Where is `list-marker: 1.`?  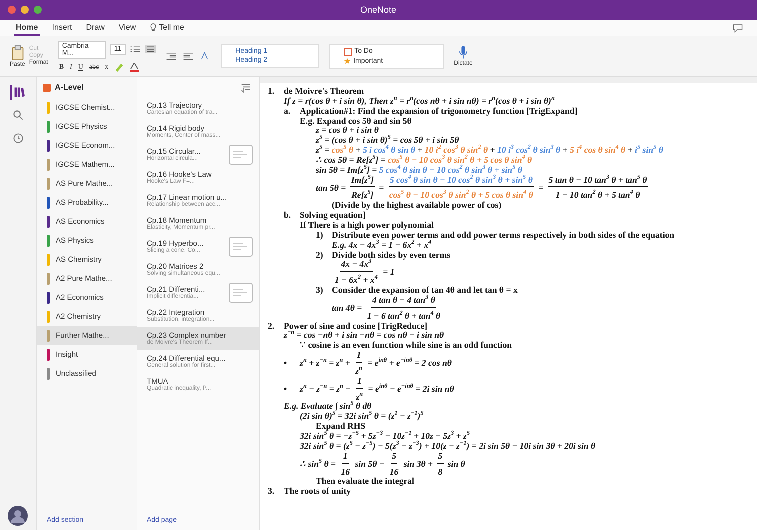
list-marker: 1. is located at coordinates (272, 92).